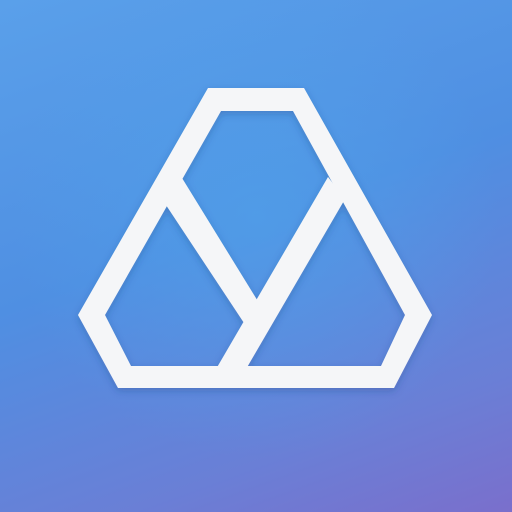  I want to click on logo-inner-diagonal-left, so click(210, 252).